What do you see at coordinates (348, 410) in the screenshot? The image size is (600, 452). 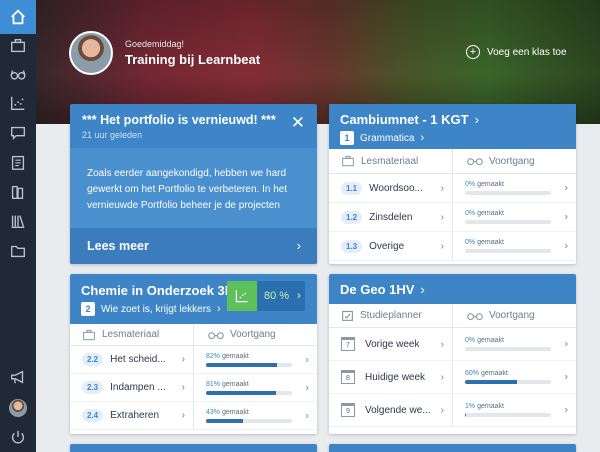 I see `calendar-icon: 9` at bounding box center [348, 410].